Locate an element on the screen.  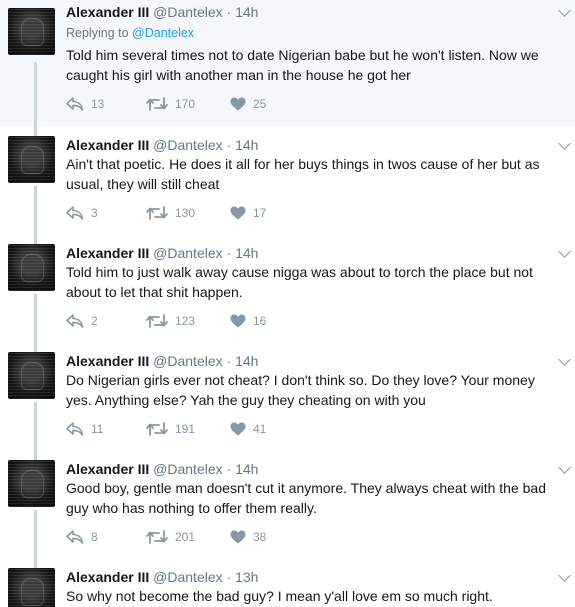
replying-to-label: Replying to is located at coordinates (97, 33).